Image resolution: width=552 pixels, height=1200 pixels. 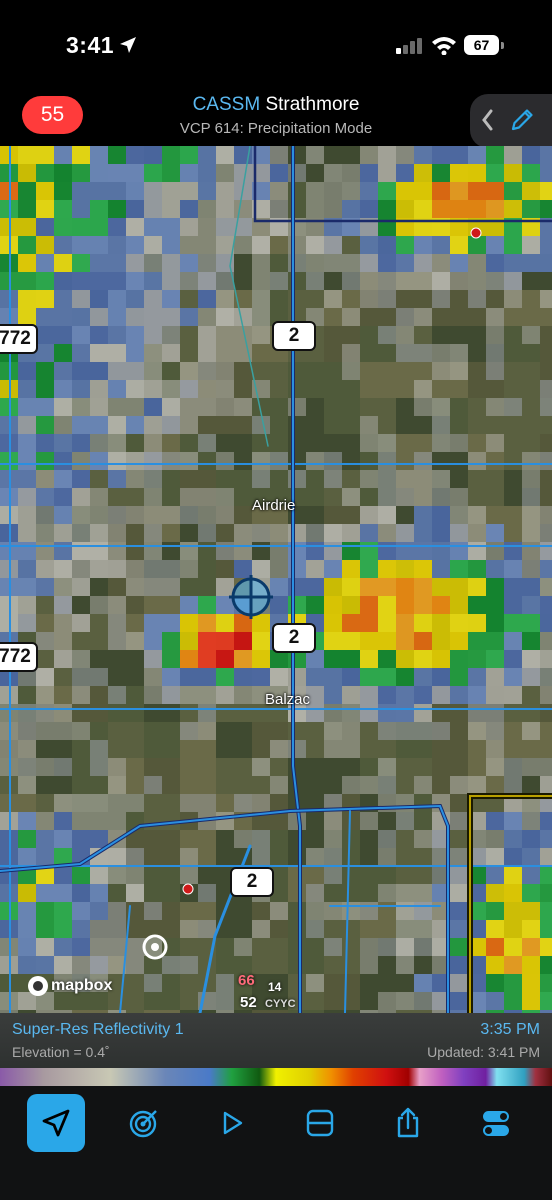 I want to click on settings-toggles-button, so click(x=496, y=1123).